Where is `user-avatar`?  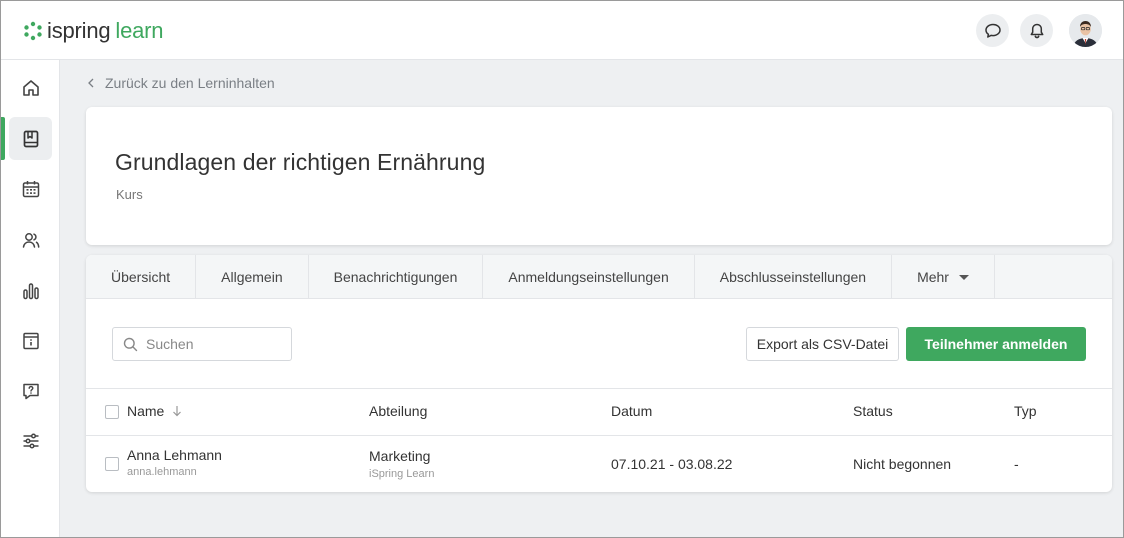 user-avatar is located at coordinates (1085, 30).